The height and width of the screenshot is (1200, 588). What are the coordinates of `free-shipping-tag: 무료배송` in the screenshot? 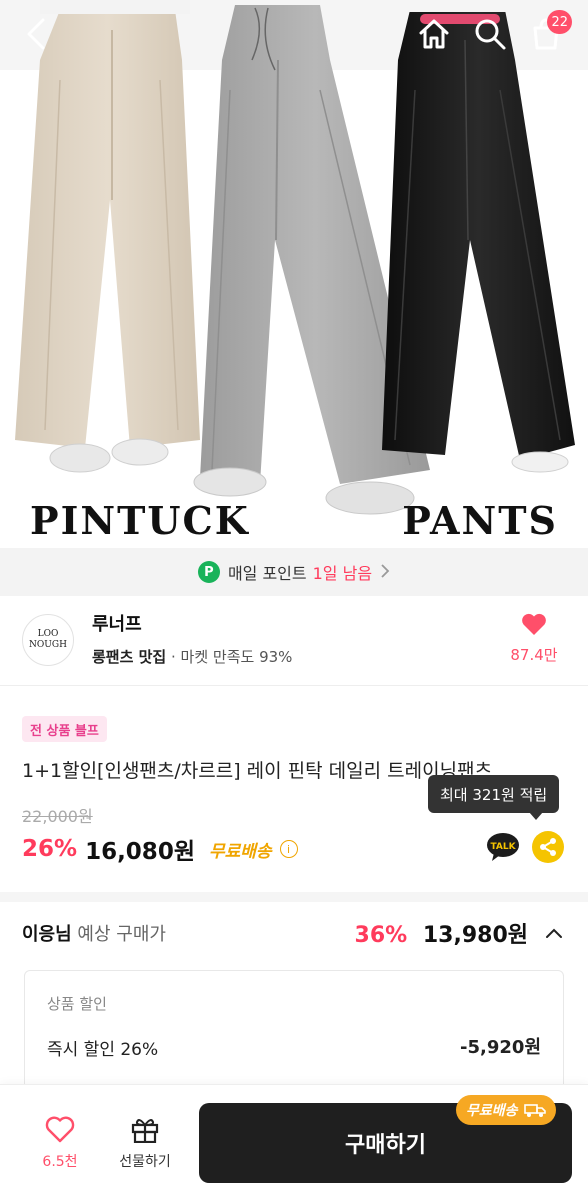 It's located at (506, 1110).